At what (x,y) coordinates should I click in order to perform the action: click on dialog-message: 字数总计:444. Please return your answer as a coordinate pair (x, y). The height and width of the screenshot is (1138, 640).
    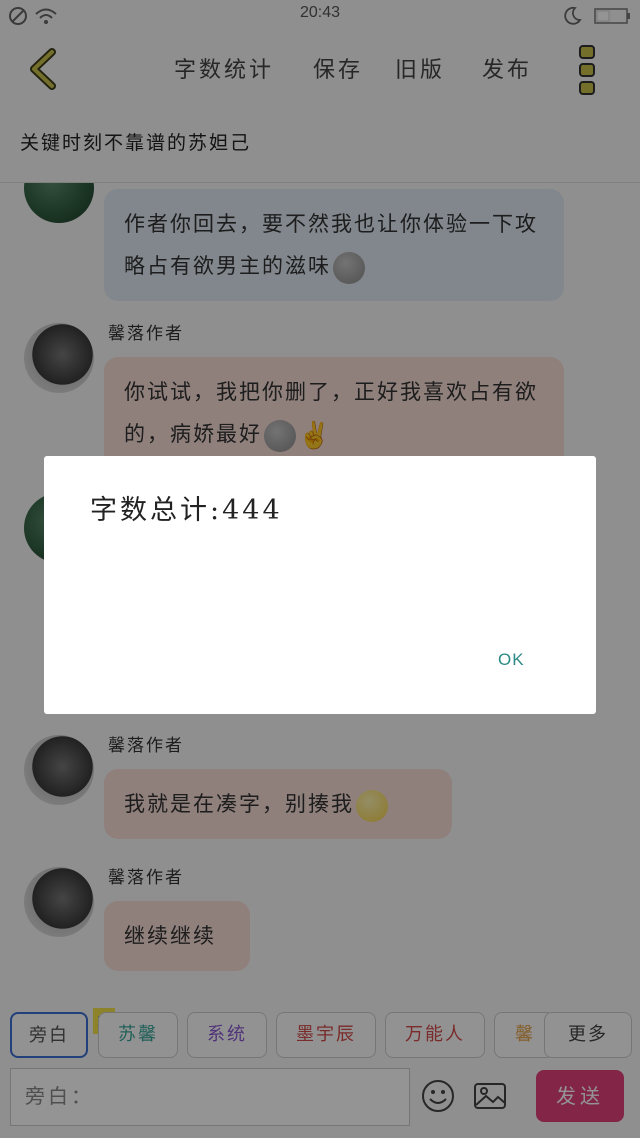
    Looking at the image, I should click on (186, 510).